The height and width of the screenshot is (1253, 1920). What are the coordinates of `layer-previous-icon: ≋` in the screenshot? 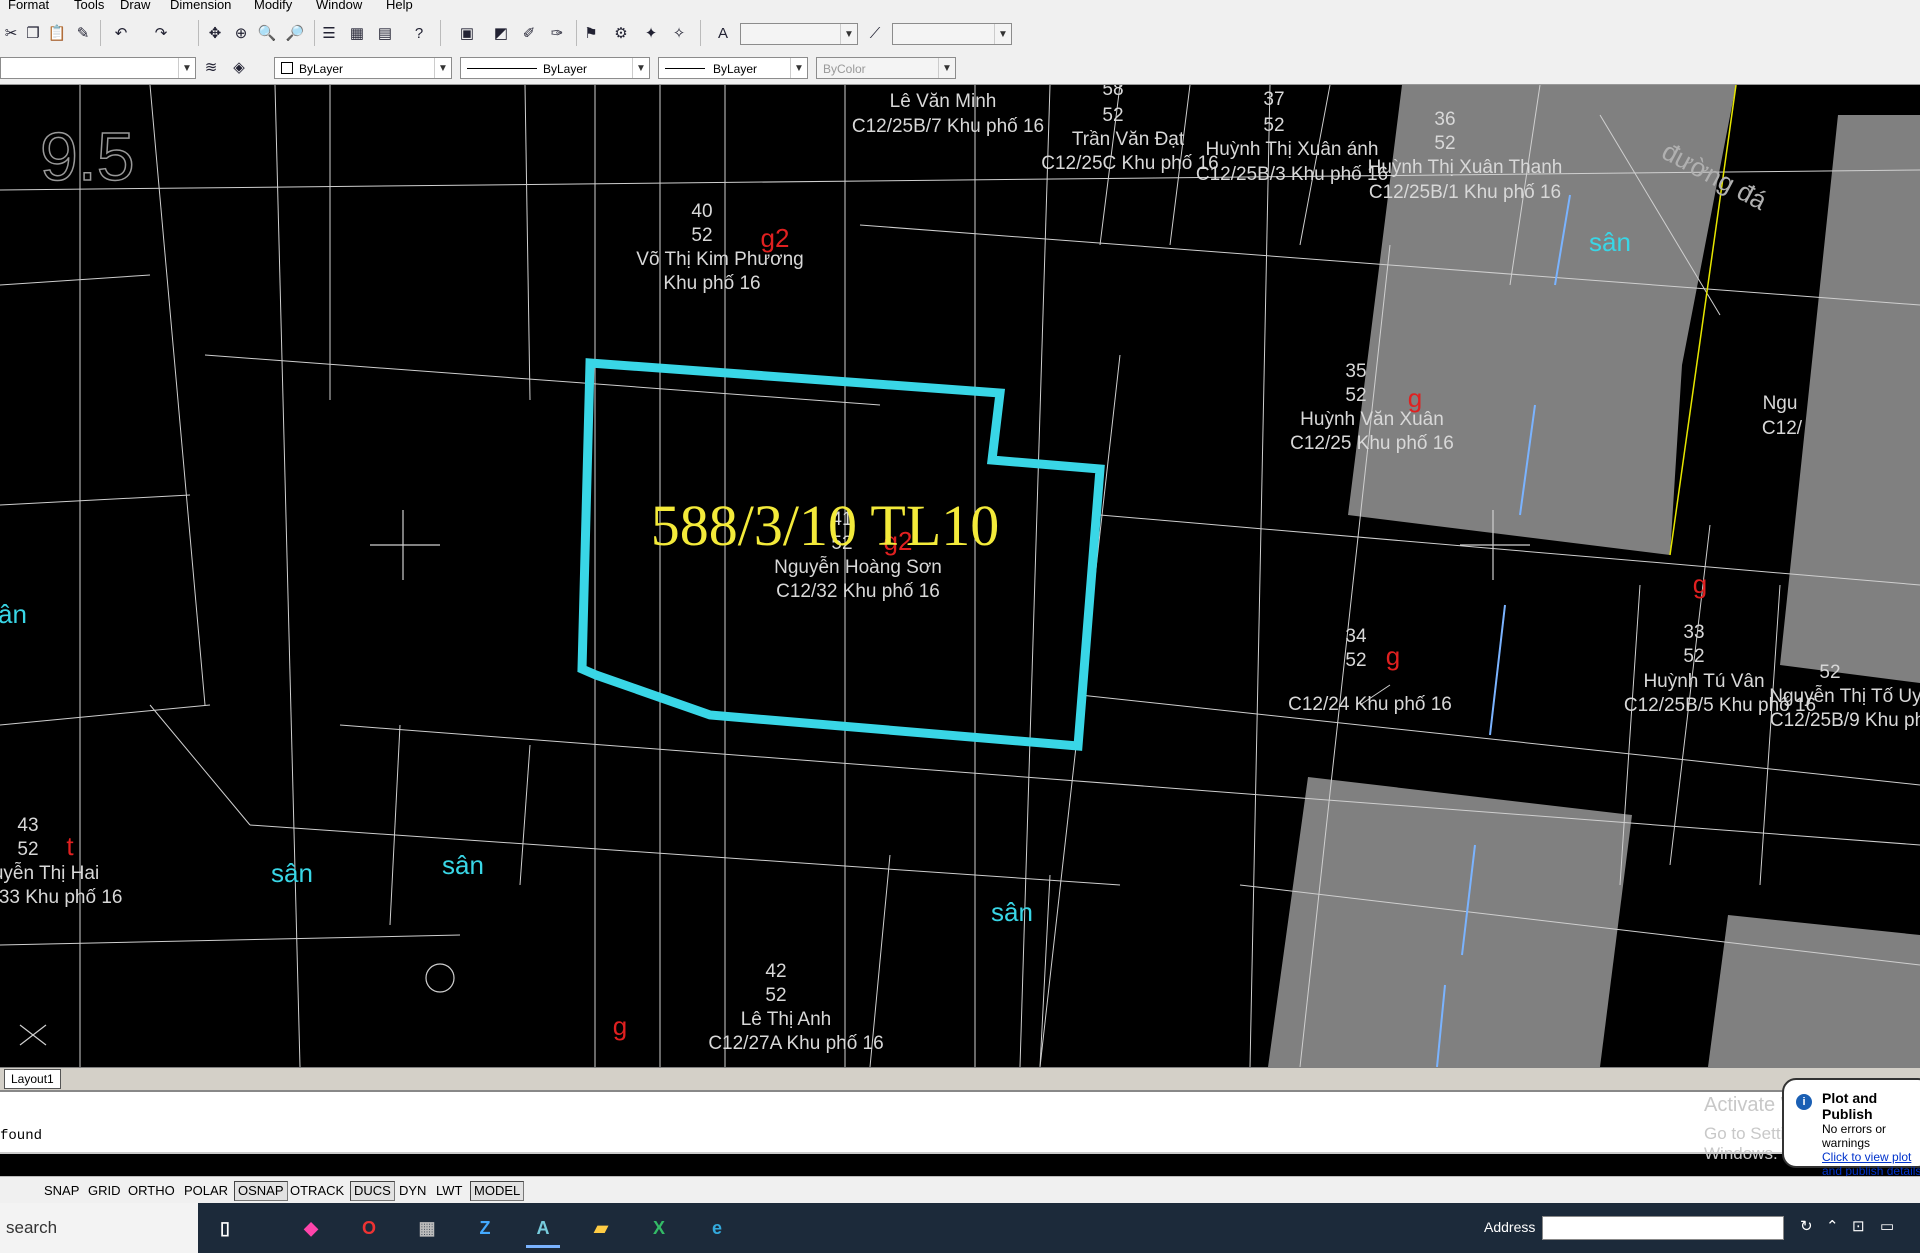 It's located at (211, 67).